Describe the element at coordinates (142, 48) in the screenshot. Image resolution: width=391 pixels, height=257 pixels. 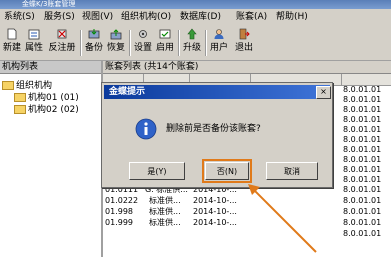
I see `settings-label: 设置` at that location.